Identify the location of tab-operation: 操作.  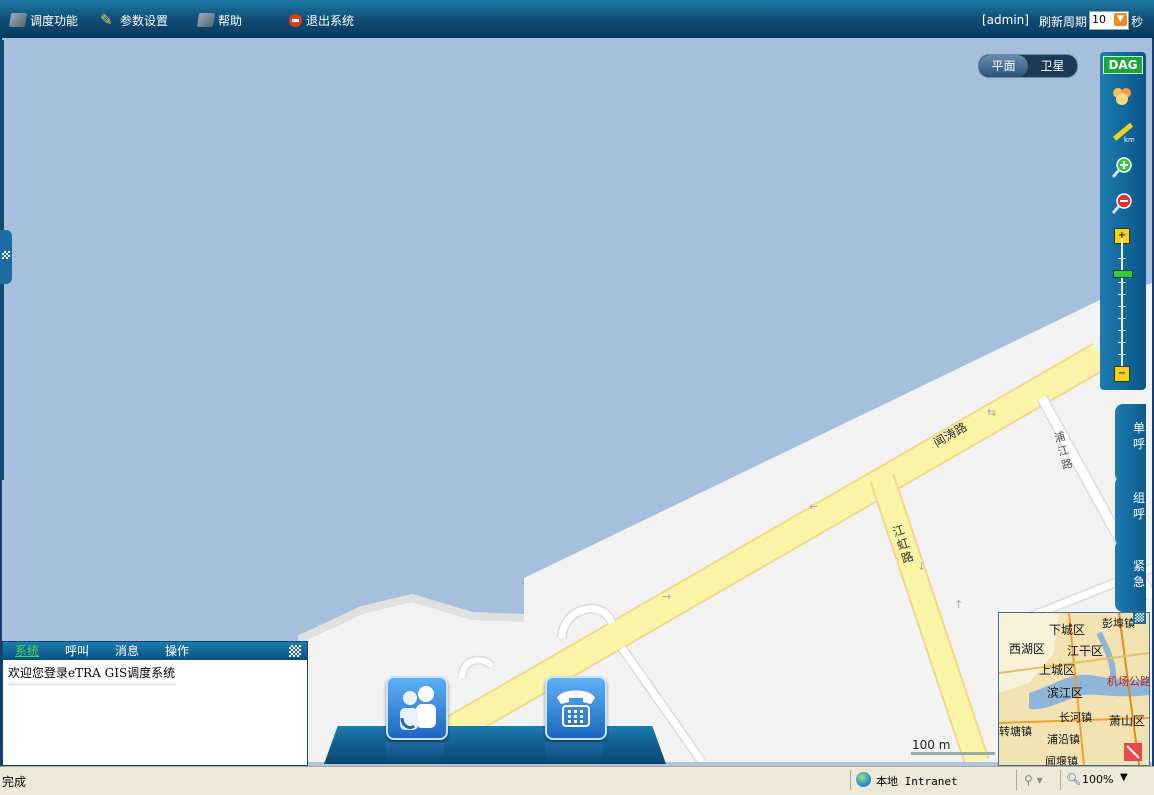
(177, 651).